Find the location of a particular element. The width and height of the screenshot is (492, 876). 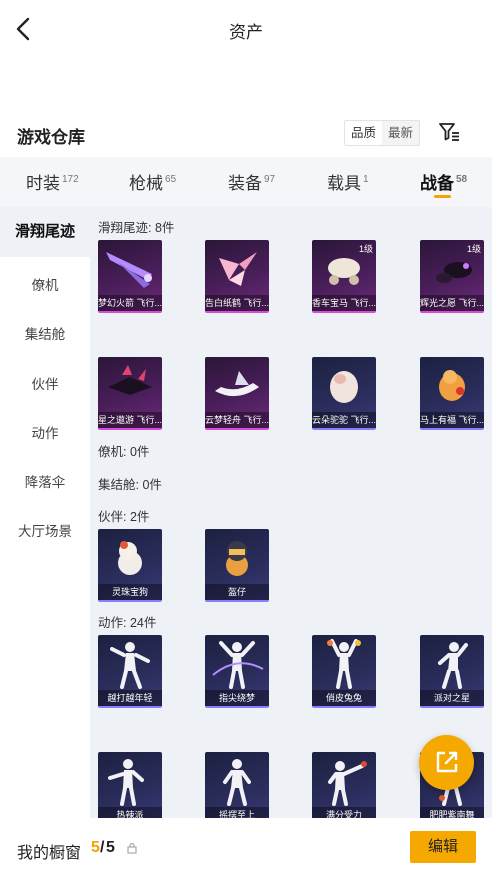

tab-equipment: 装备 97 is located at coordinates (251, 181).